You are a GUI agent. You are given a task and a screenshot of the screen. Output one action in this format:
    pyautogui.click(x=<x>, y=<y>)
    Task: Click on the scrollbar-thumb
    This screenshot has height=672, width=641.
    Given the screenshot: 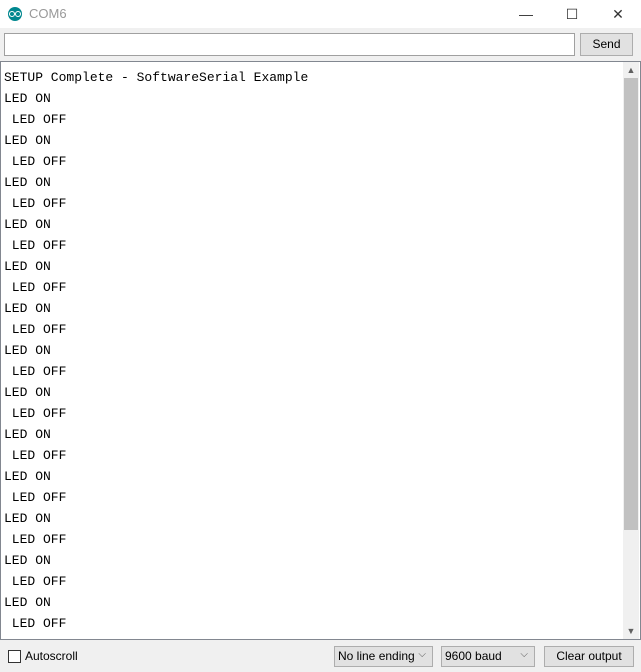 What is the action you would take?
    pyautogui.click(x=631, y=304)
    